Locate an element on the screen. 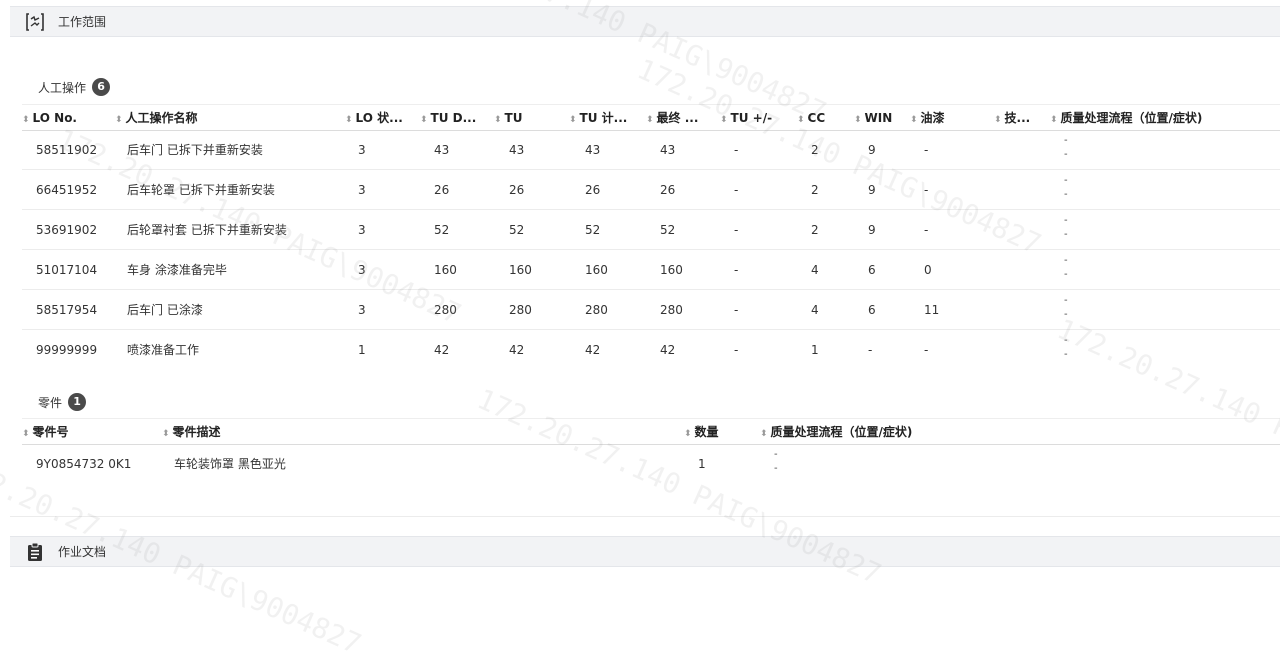  work-scope-title: 工作范围 is located at coordinates (82, 22).